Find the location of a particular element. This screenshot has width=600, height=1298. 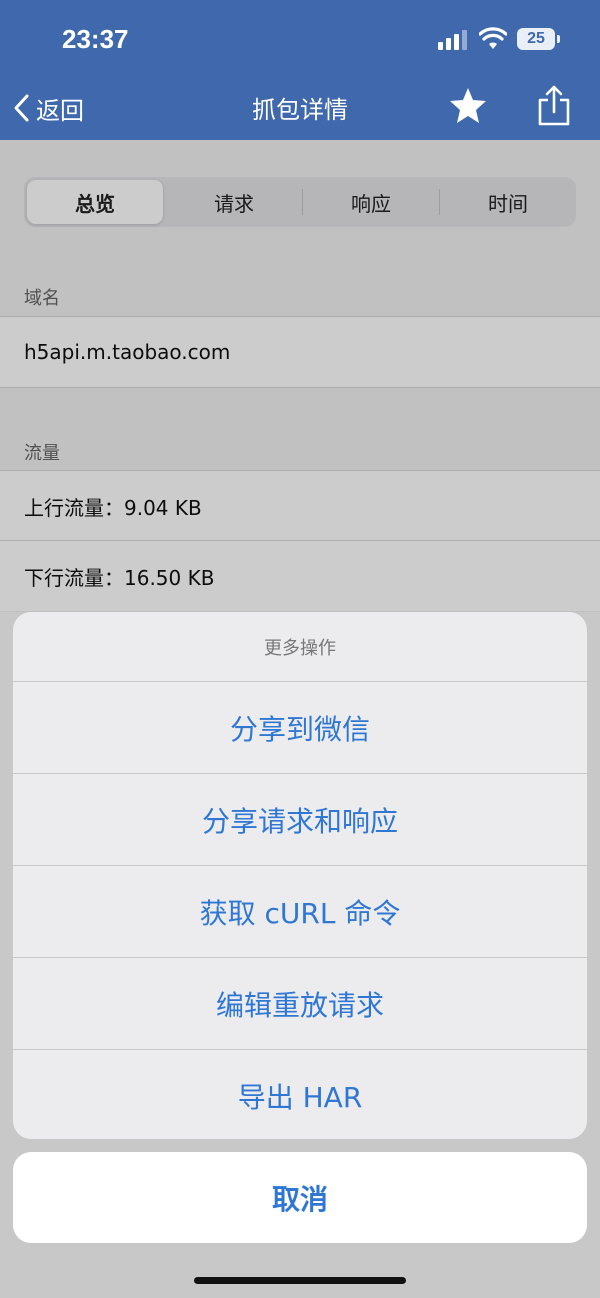

cancel-button: 取消 is located at coordinates (300, 1197).